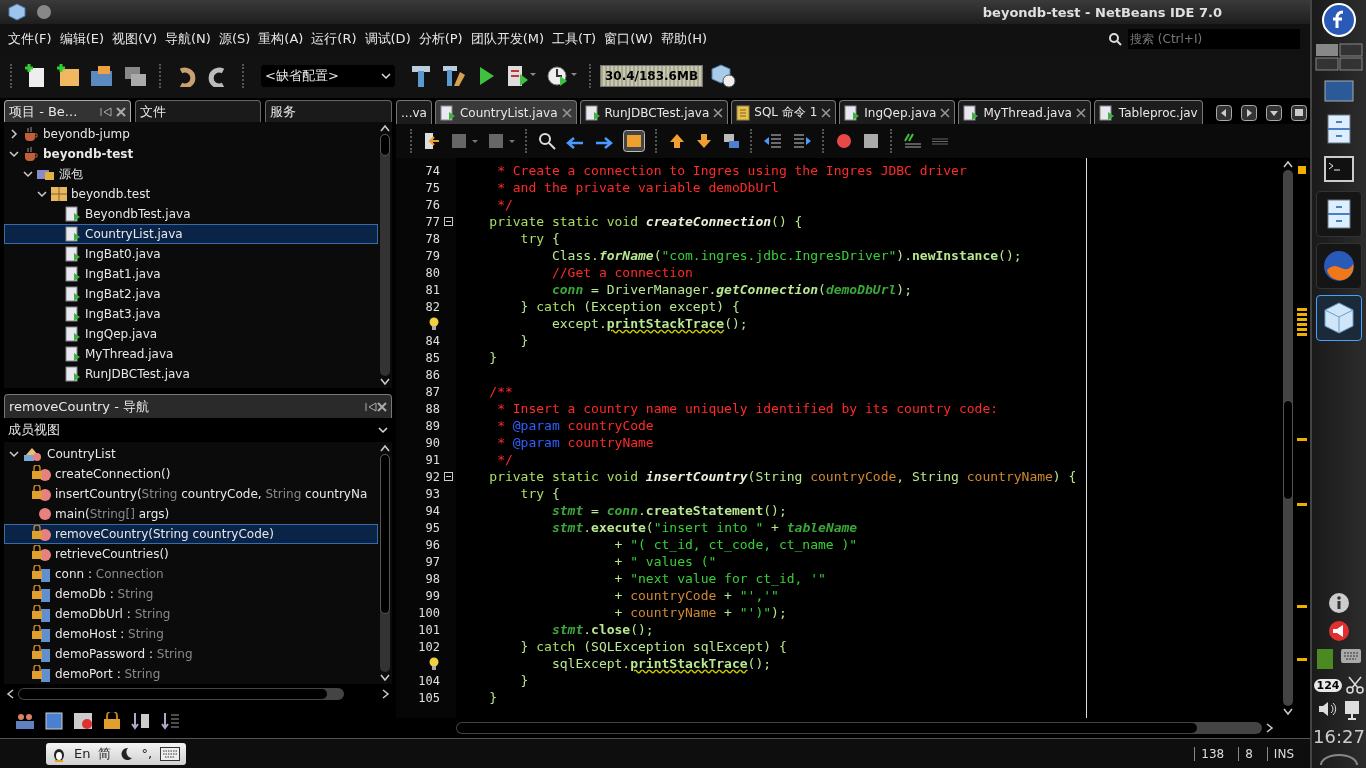  What do you see at coordinates (684, 39) in the screenshot?
I see `menu-item: 帮助(H)` at bounding box center [684, 39].